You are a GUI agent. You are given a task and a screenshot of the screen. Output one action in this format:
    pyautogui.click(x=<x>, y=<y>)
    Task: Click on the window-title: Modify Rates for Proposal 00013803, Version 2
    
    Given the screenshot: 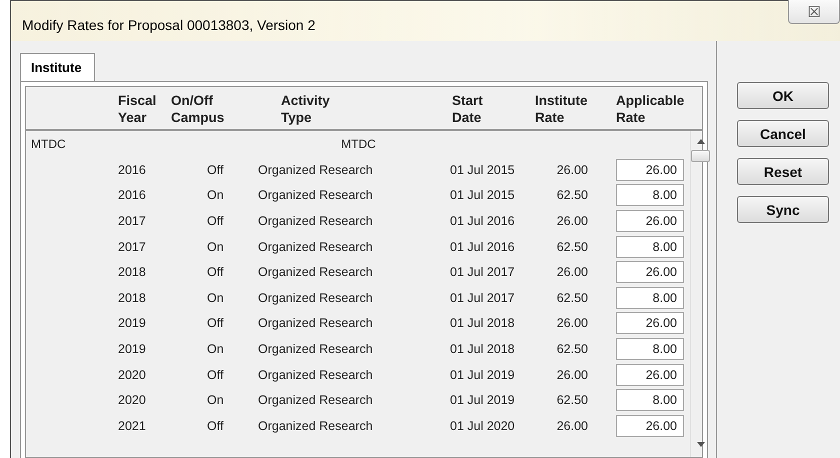 What is the action you would take?
    pyautogui.click(x=169, y=25)
    